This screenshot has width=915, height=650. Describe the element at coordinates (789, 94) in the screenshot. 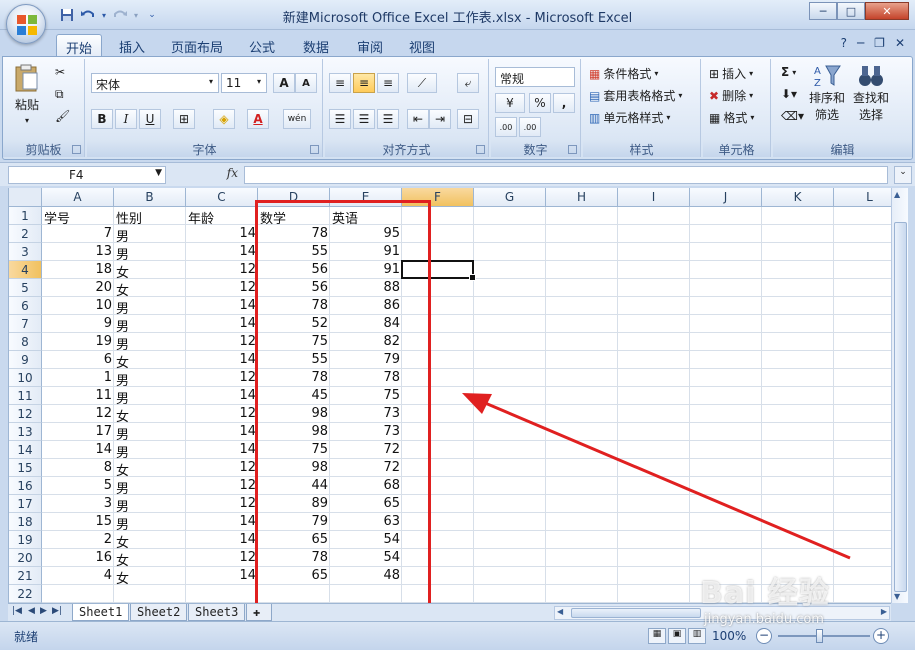

I see `fill-icon: ⬇▾` at that location.